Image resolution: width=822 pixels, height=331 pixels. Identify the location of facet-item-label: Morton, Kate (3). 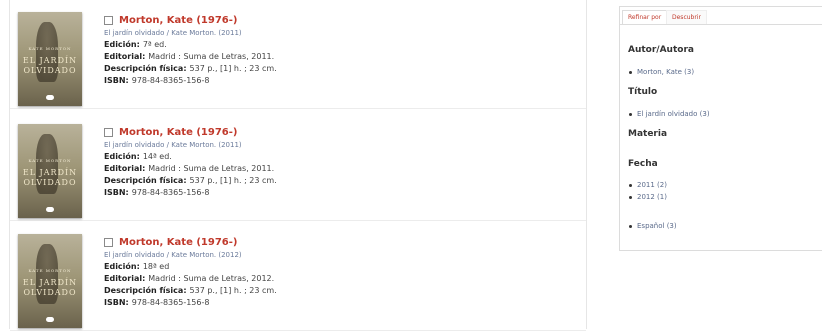
(666, 72).